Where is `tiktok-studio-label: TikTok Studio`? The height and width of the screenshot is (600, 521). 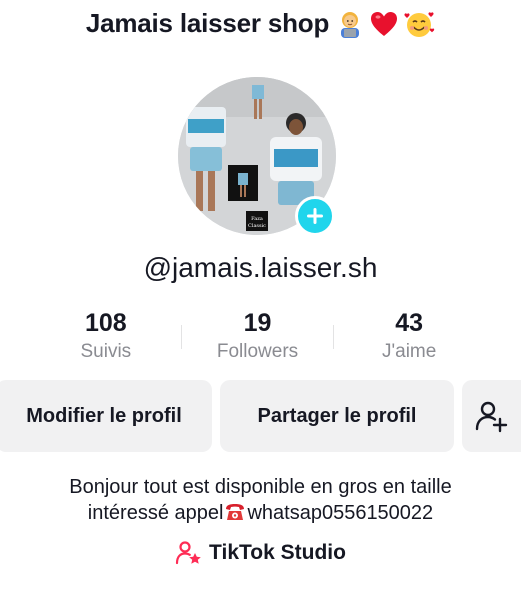
tiktok-studio-label: TikTok Studio is located at coordinates (277, 552).